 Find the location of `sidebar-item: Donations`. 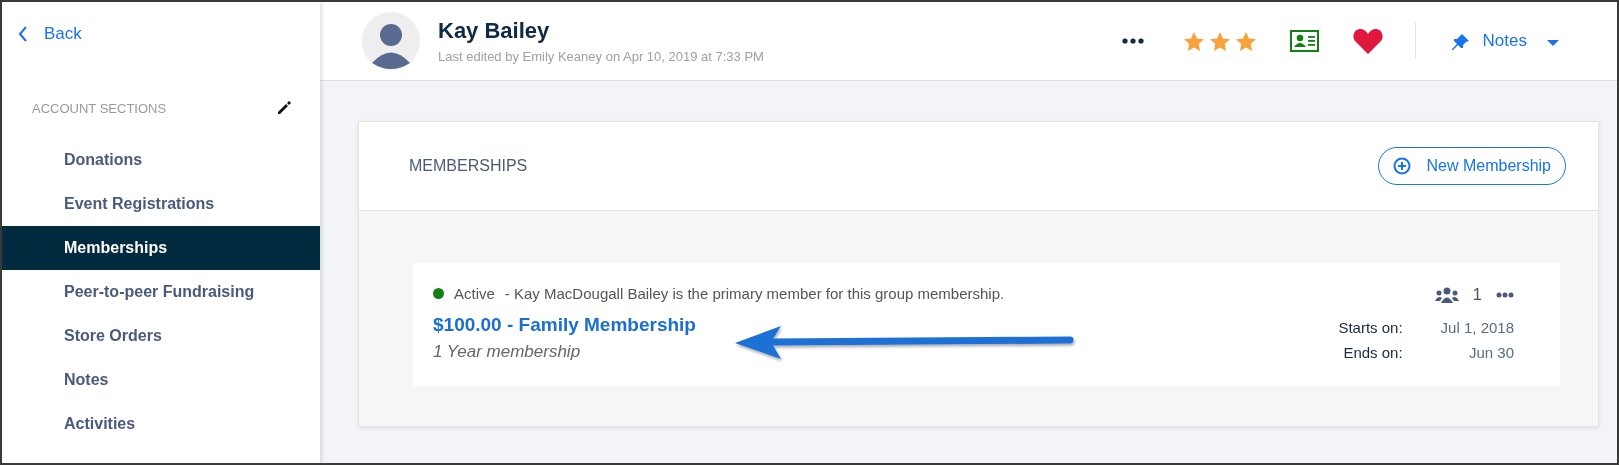

sidebar-item: Donations is located at coordinates (161, 160).